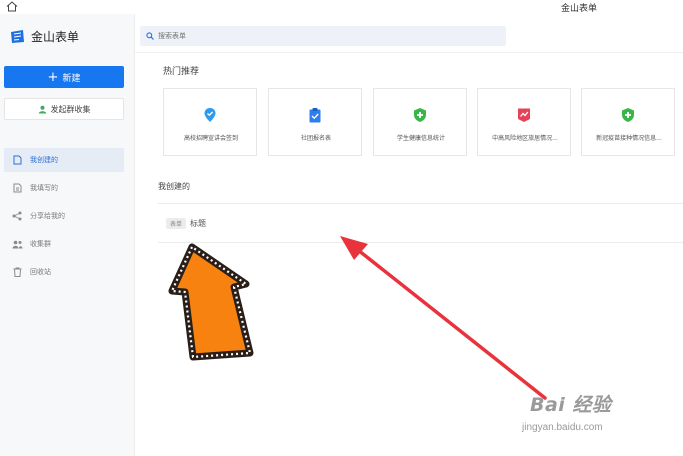  Describe the element at coordinates (562, 427) in the screenshot. I see `watermark-url: jingyan.baidu.com` at that location.